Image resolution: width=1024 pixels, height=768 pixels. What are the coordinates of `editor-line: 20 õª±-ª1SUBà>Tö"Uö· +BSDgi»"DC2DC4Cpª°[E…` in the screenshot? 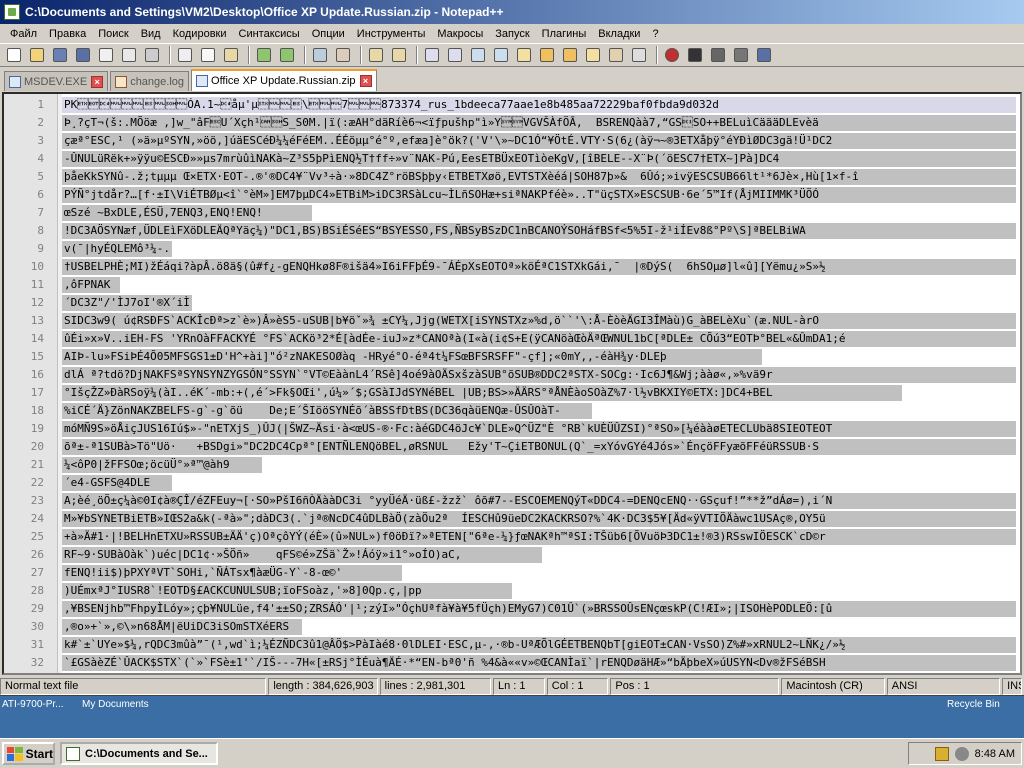 It's located at (512, 447).